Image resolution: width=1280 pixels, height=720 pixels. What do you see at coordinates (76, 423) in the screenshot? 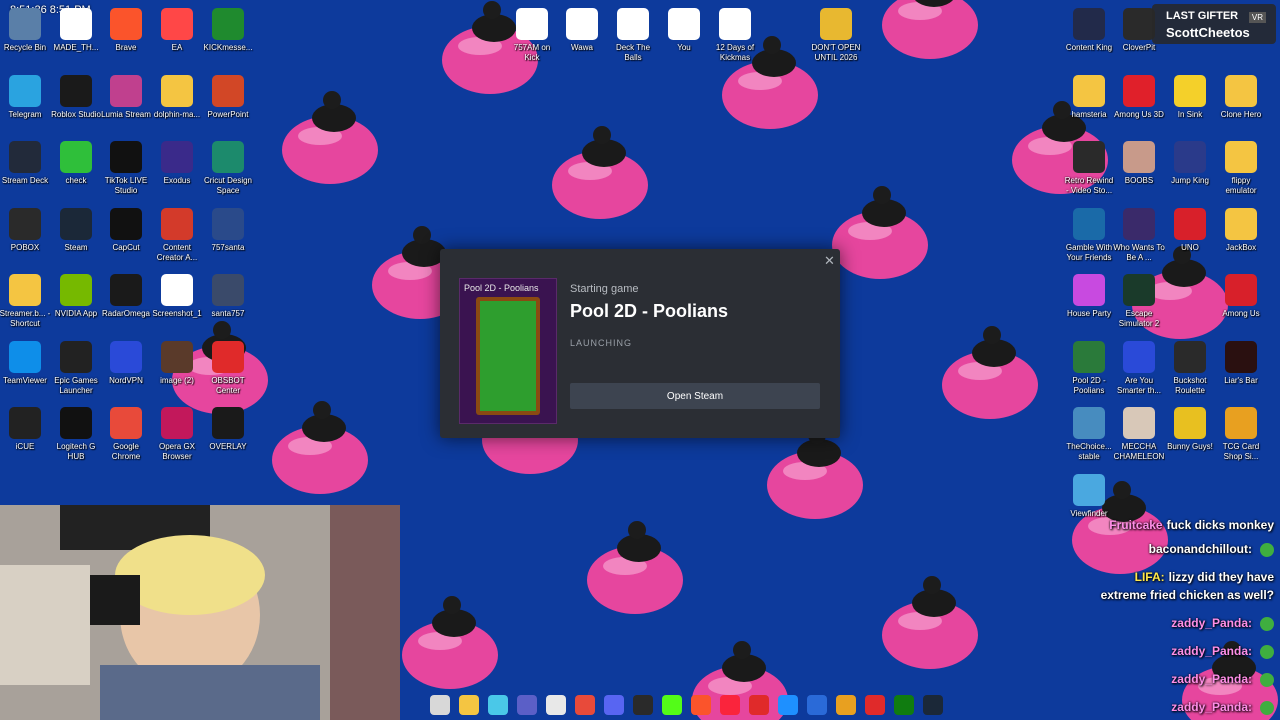
I see `logitech-icon` at bounding box center [76, 423].